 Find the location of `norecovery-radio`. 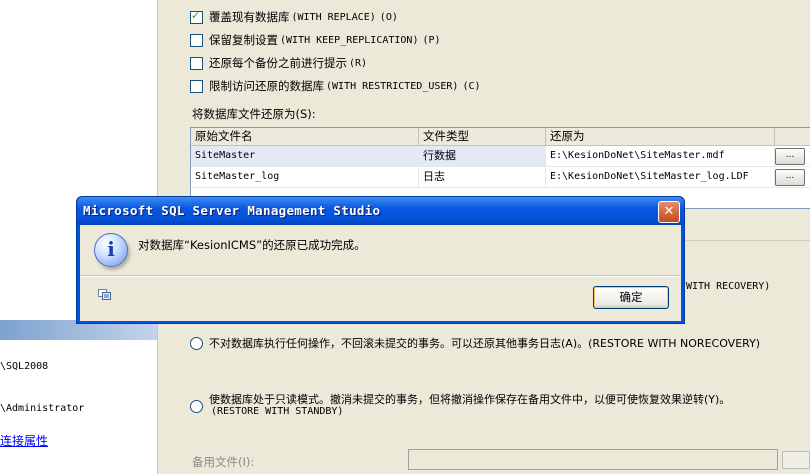

norecovery-radio is located at coordinates (196, 343).